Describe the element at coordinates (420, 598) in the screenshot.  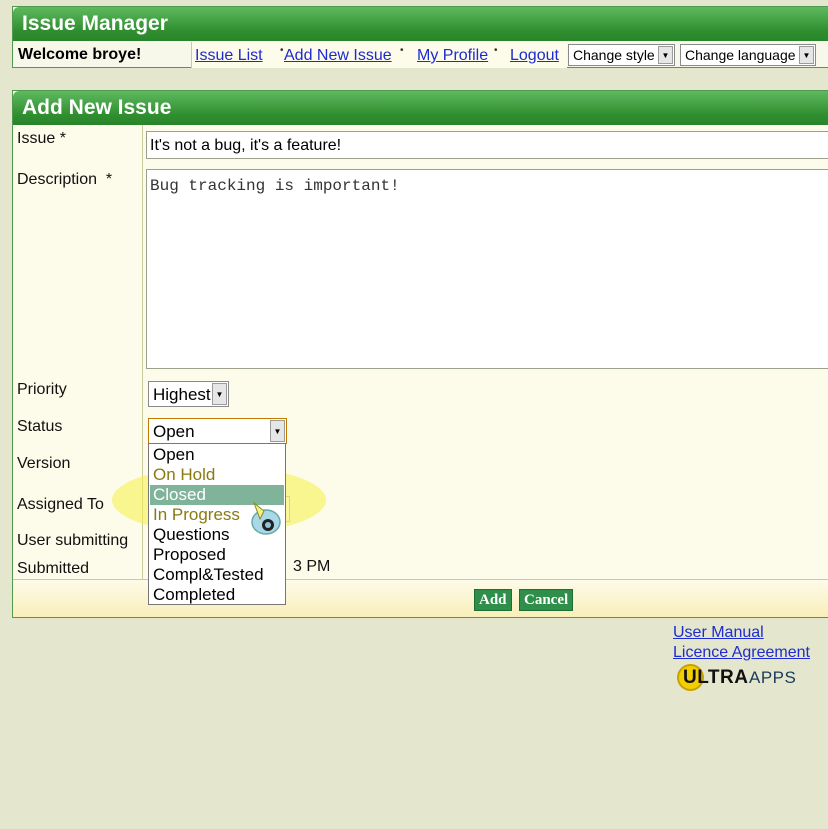
I see `form-footer: Add Cancel` at that location.